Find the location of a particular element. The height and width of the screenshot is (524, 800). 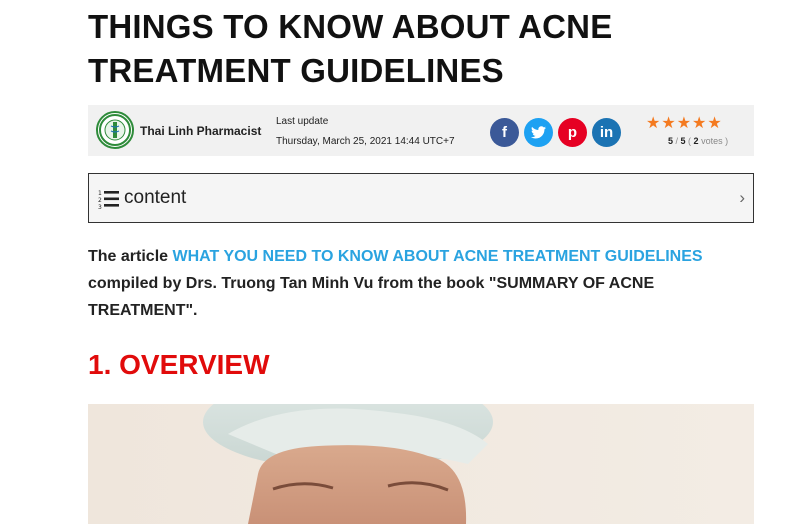

svg-text: 2 is located at coordinates (100, 200).